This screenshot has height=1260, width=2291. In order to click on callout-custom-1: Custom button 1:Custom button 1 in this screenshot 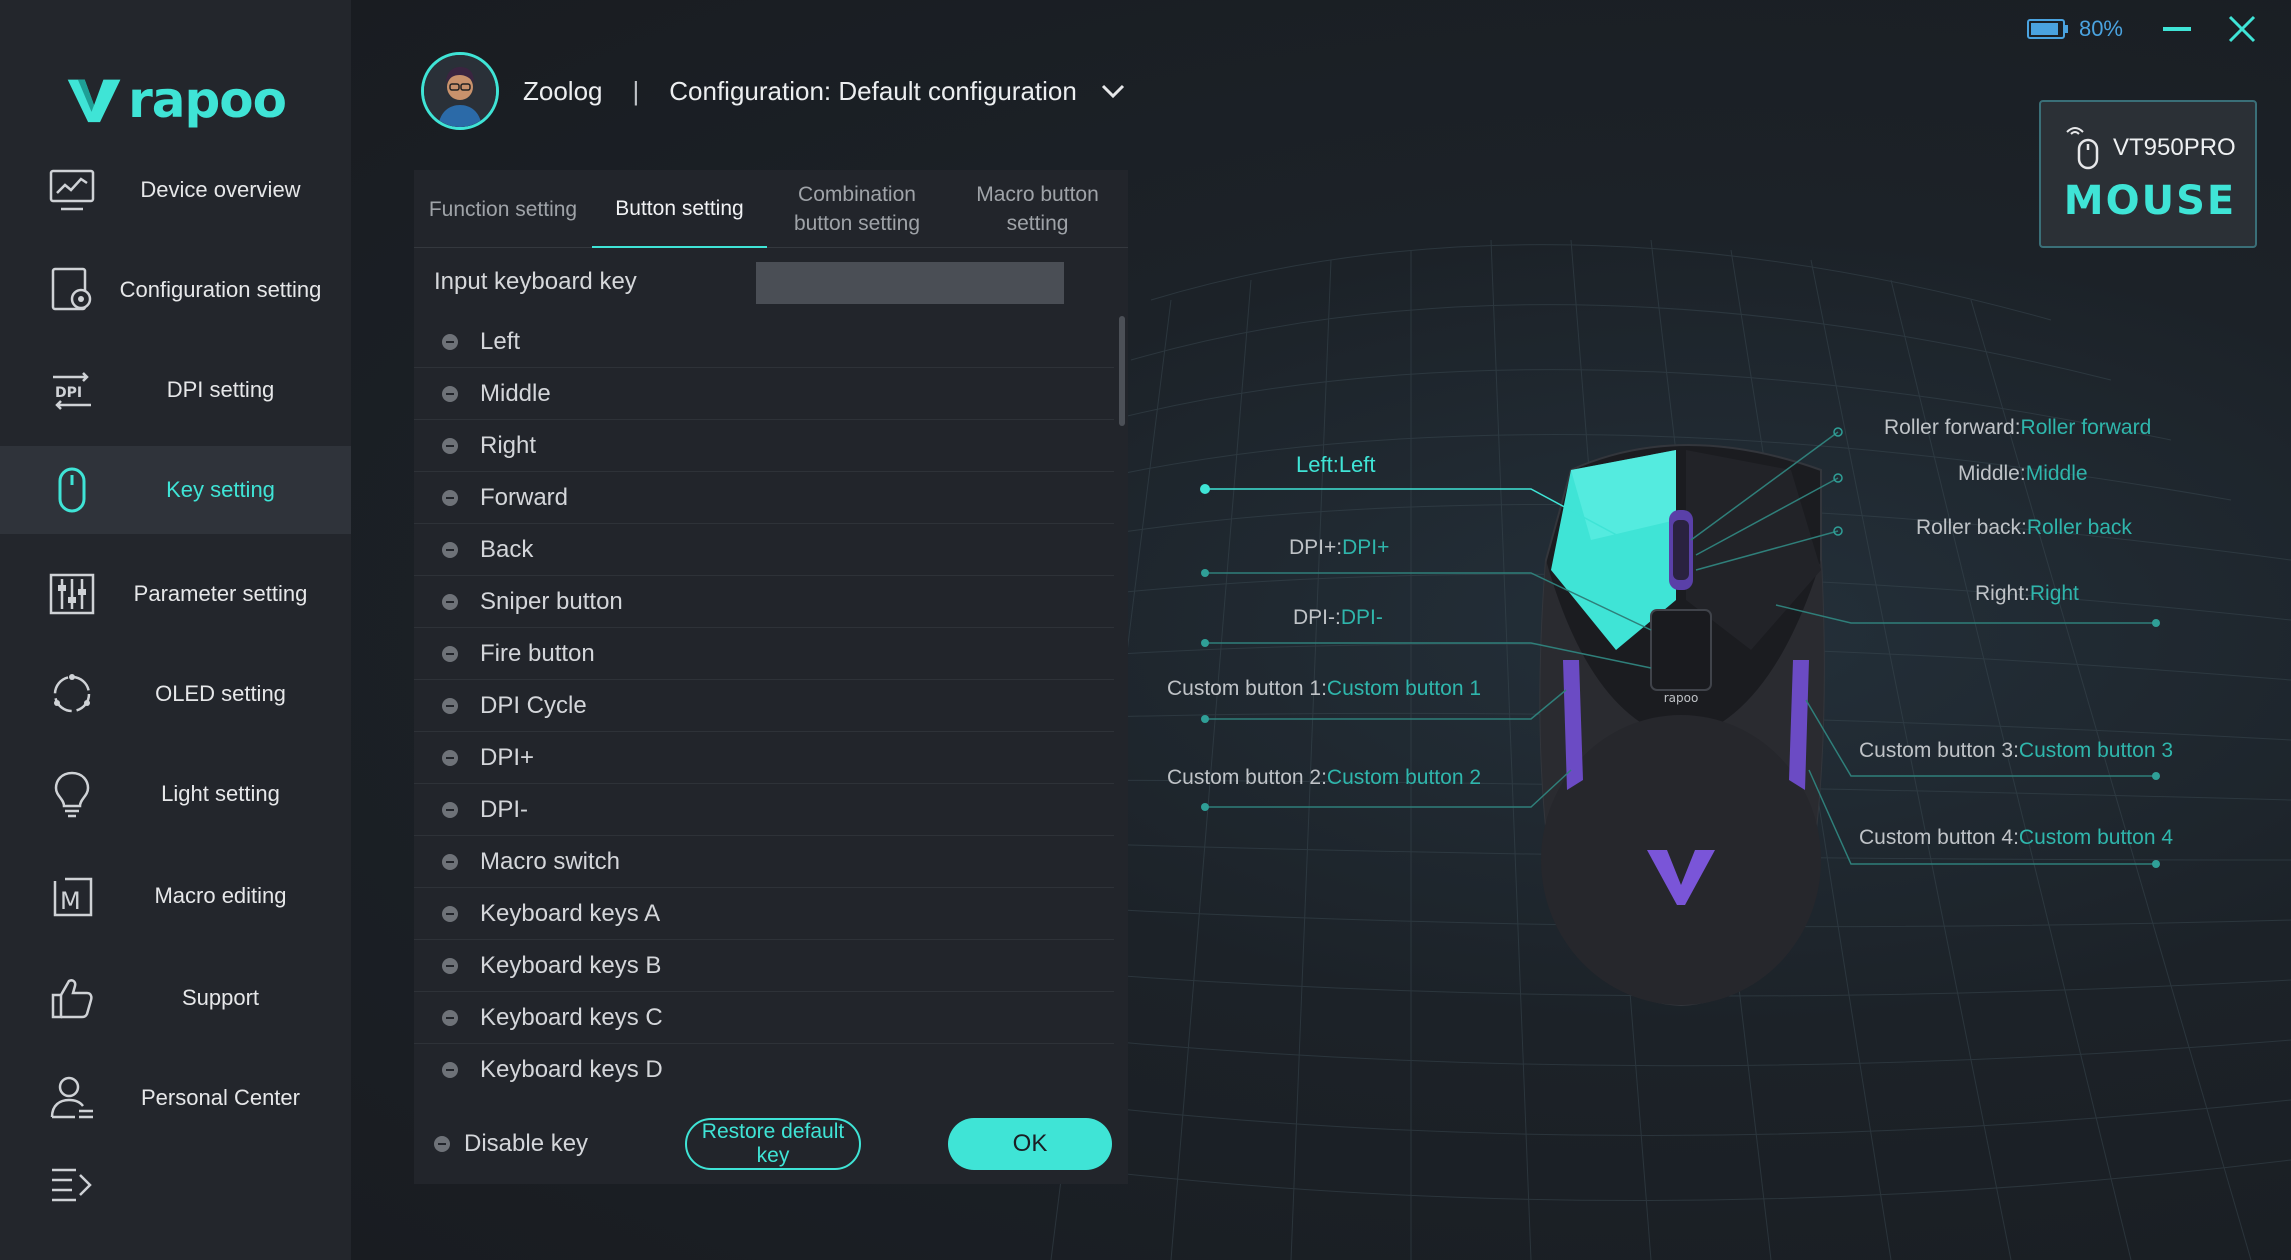, I will do `click(1324, 689)`.